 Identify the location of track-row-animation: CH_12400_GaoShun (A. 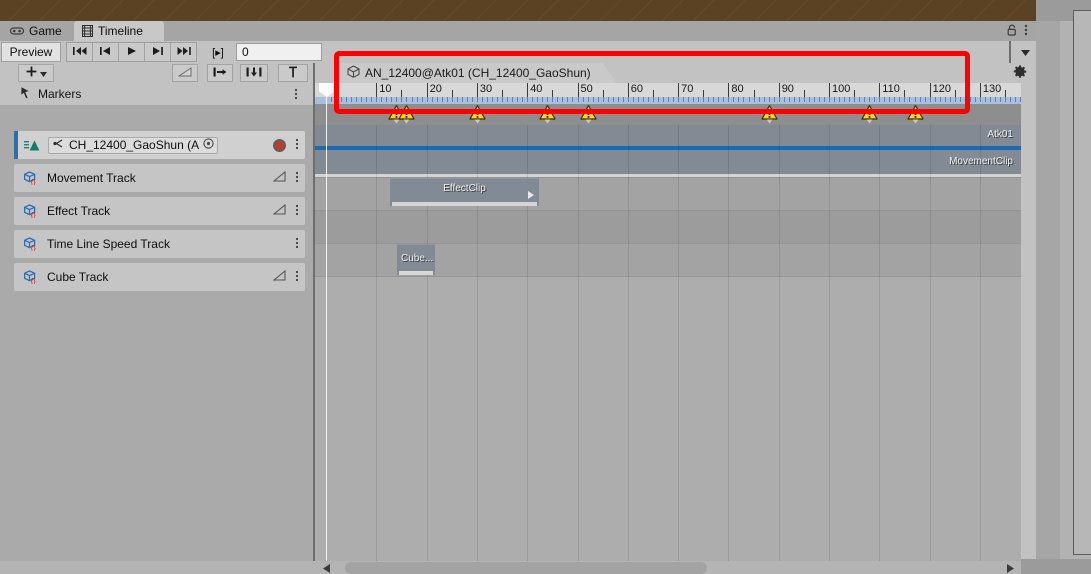
(159, 145).